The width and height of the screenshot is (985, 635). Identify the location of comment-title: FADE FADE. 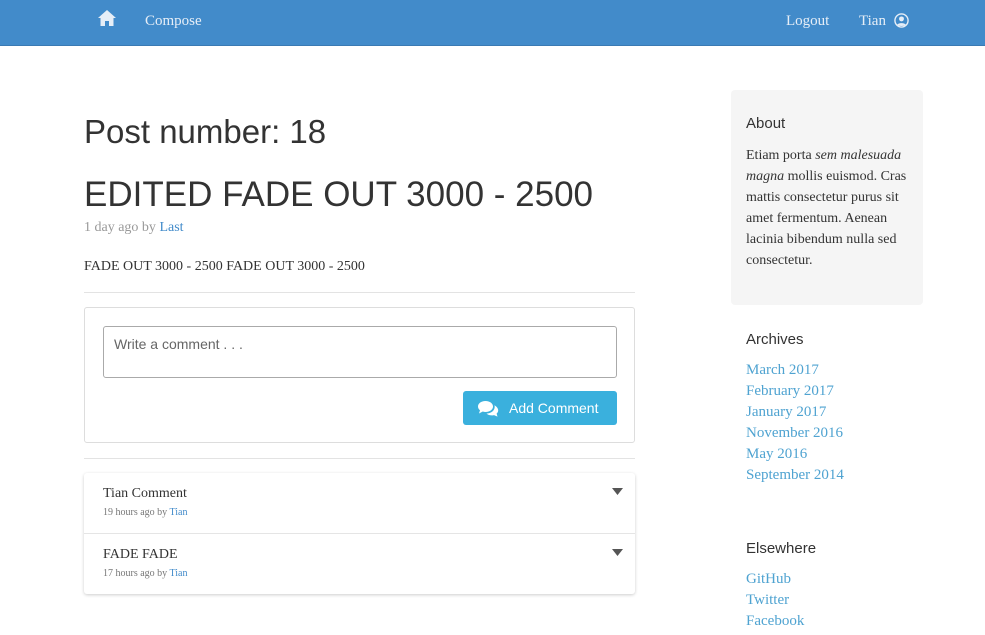
(140, 554).